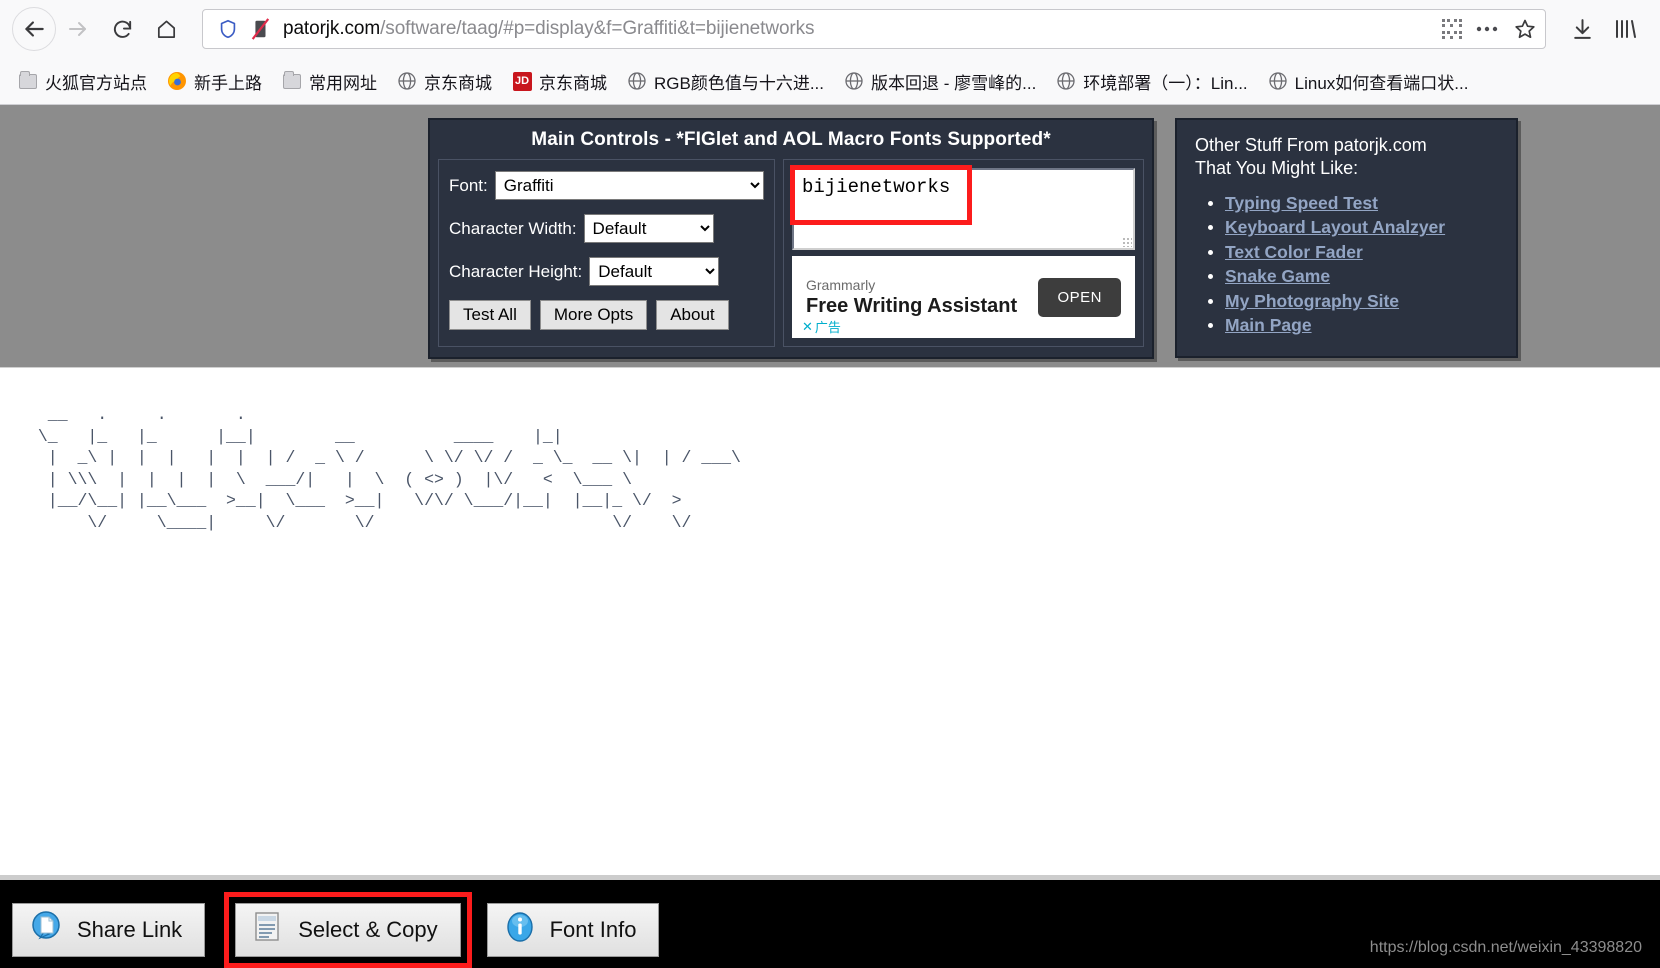  I want to click on list-item: Keyboard Layout Analzyer, so click(1364, 227).